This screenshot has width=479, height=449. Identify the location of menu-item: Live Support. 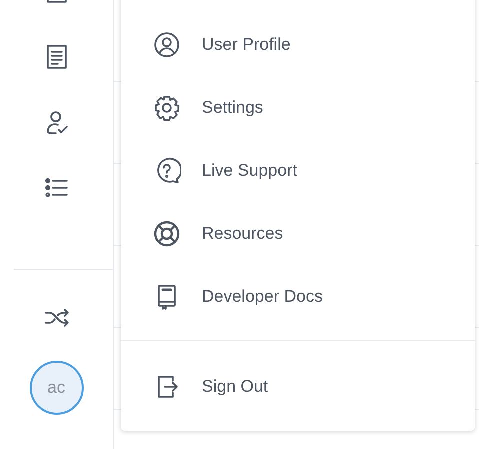
(298, 170).